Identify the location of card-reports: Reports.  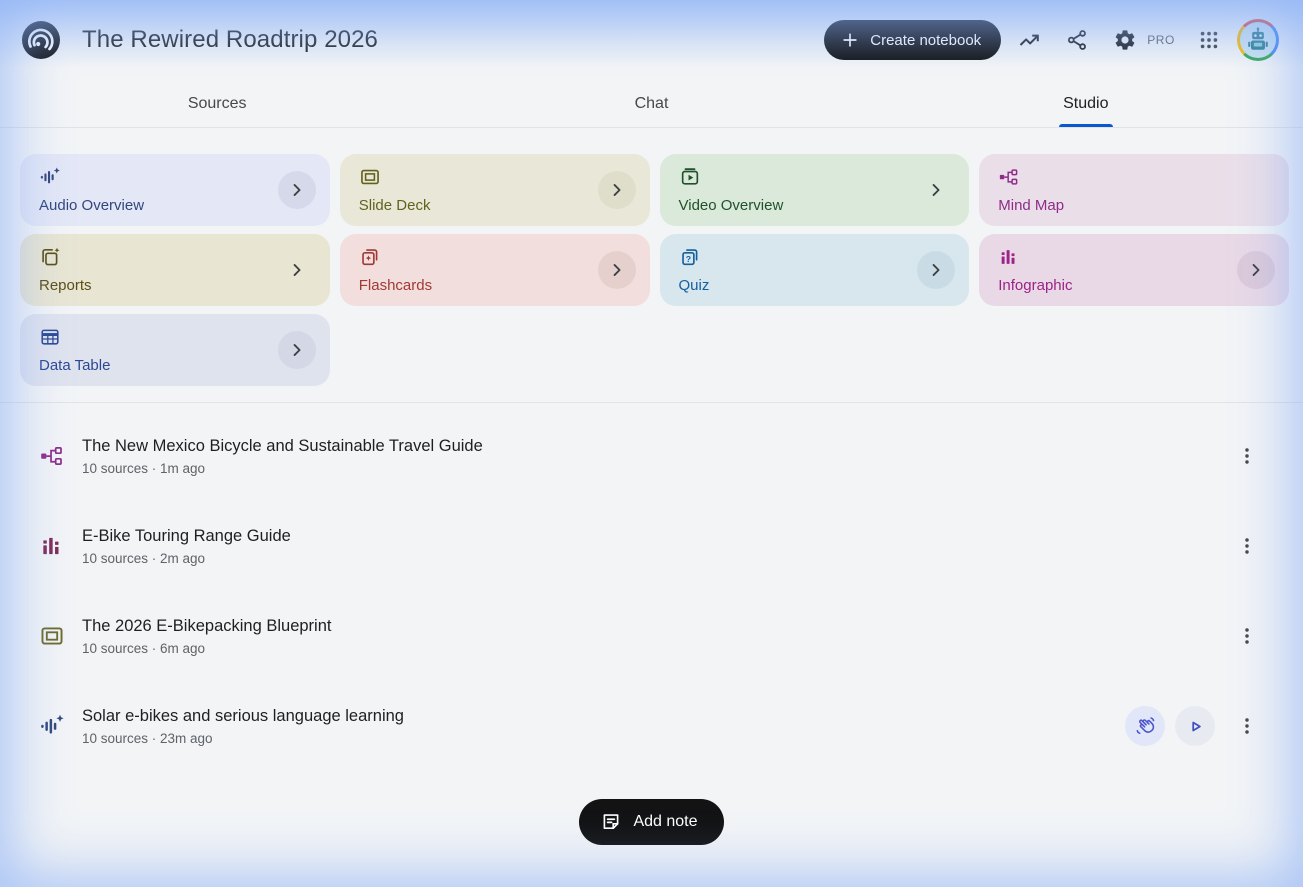
(175, 270).